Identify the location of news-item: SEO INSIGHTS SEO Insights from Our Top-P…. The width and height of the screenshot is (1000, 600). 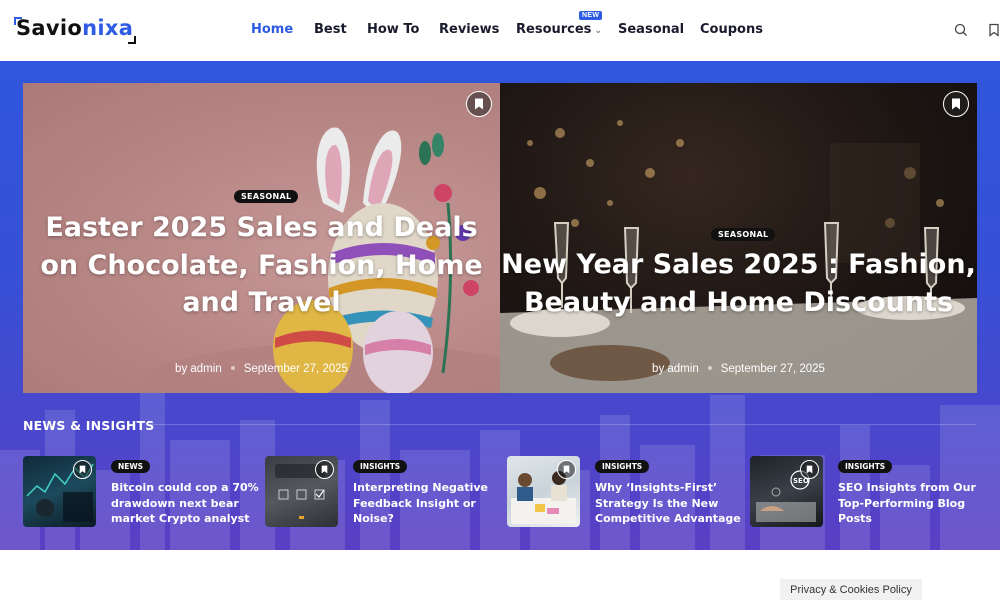
(870, 492).